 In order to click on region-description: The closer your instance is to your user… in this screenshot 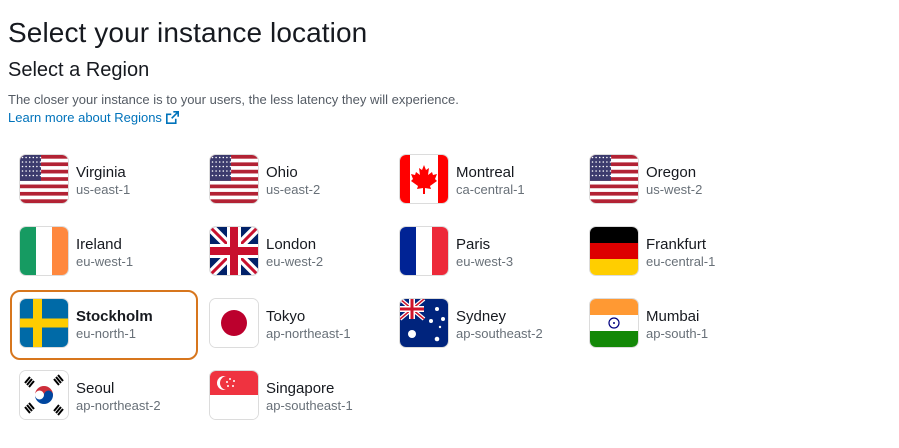, I will do `click(233, 99)`.